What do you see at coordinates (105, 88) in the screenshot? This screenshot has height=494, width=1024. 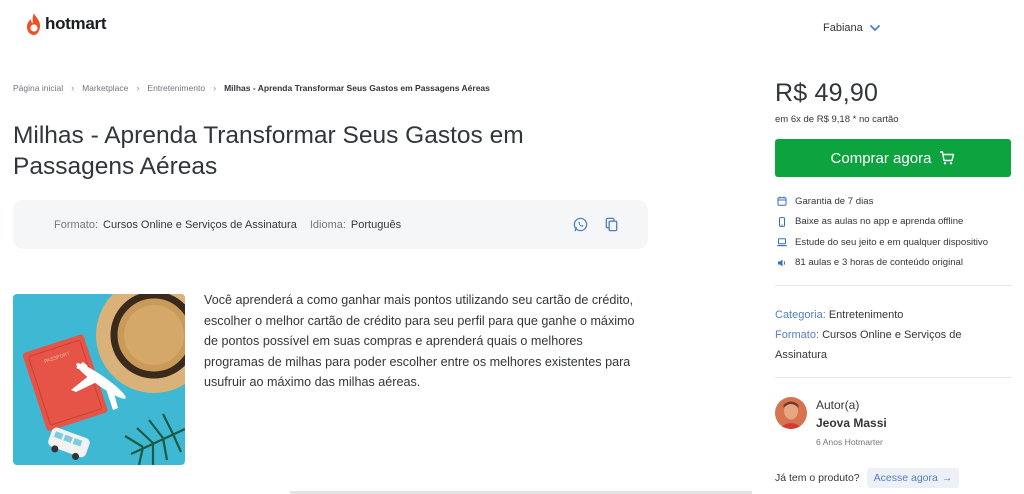 I see `breadcrumb-marketplace: Marketplace` at bounding box center [105, 88].